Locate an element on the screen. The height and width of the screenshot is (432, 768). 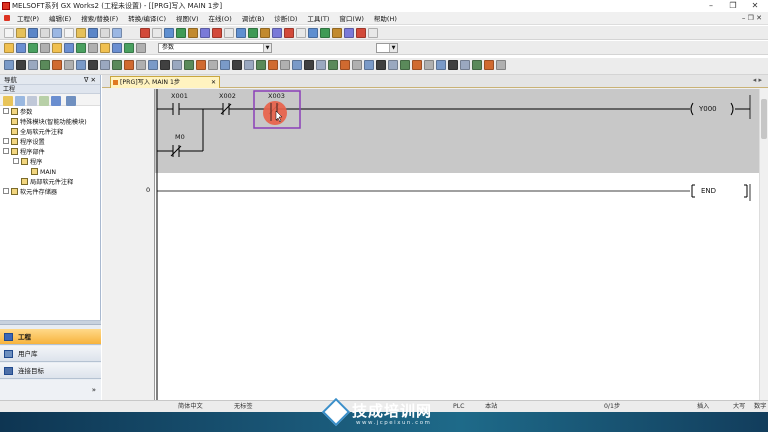
tree-item: 特殊模块(智能功能模块) is located at coordinates (45, 123).